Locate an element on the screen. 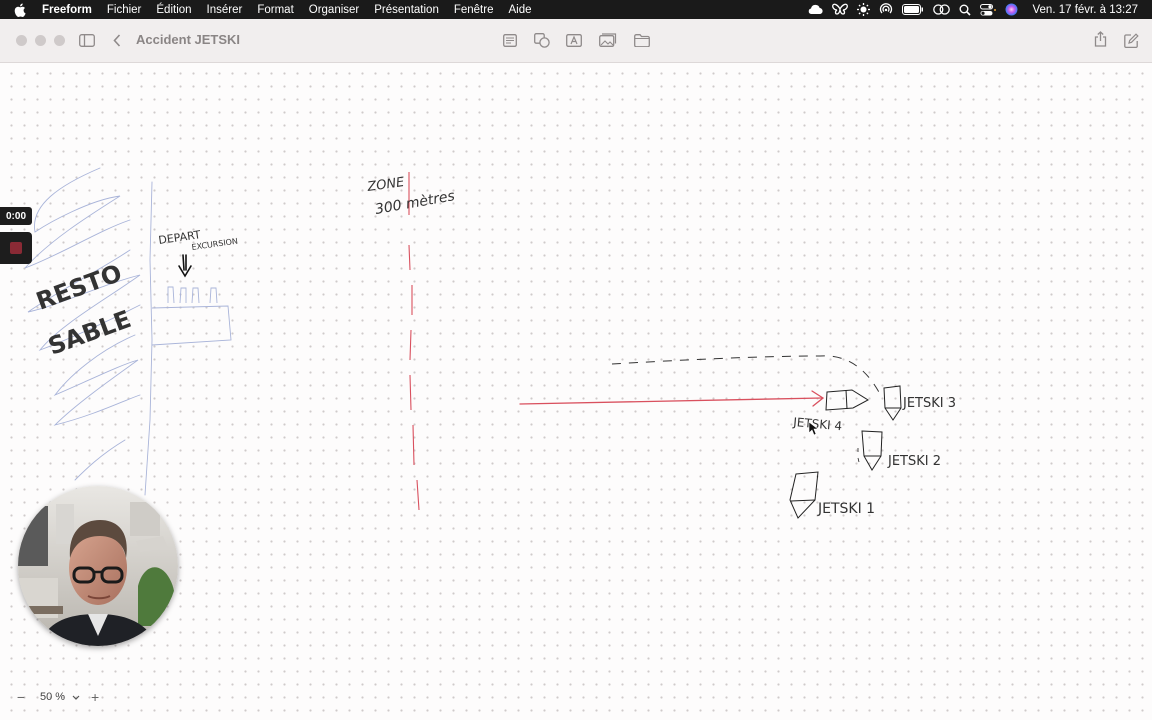  menu-organiser: Organiser is located at coordinates (334, 10).